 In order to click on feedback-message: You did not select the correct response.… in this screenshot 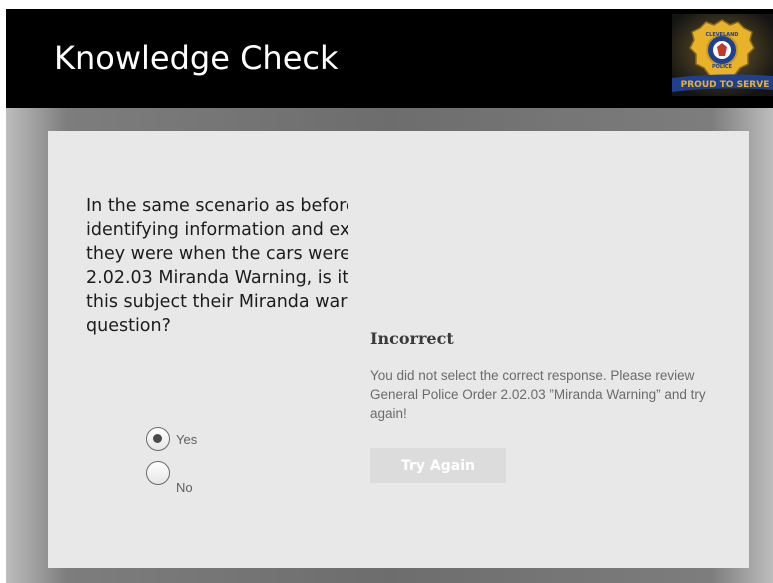, I will do `click(538, 394)`.